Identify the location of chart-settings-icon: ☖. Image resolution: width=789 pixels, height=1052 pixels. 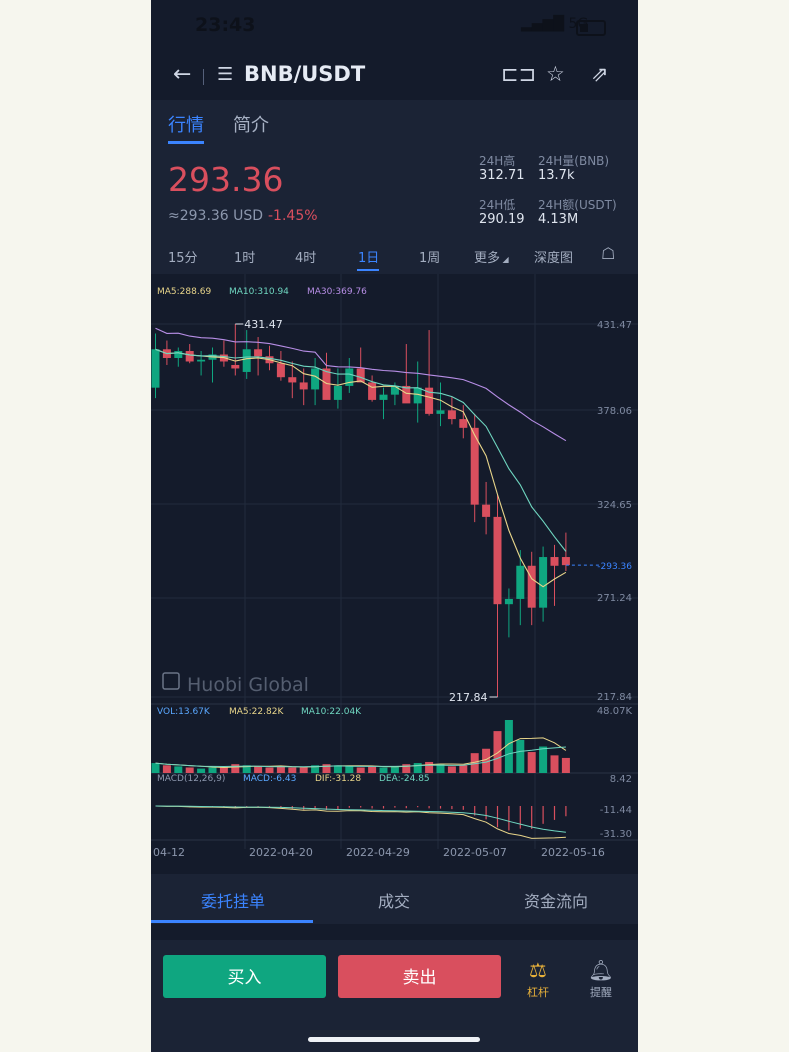
(608, 253).